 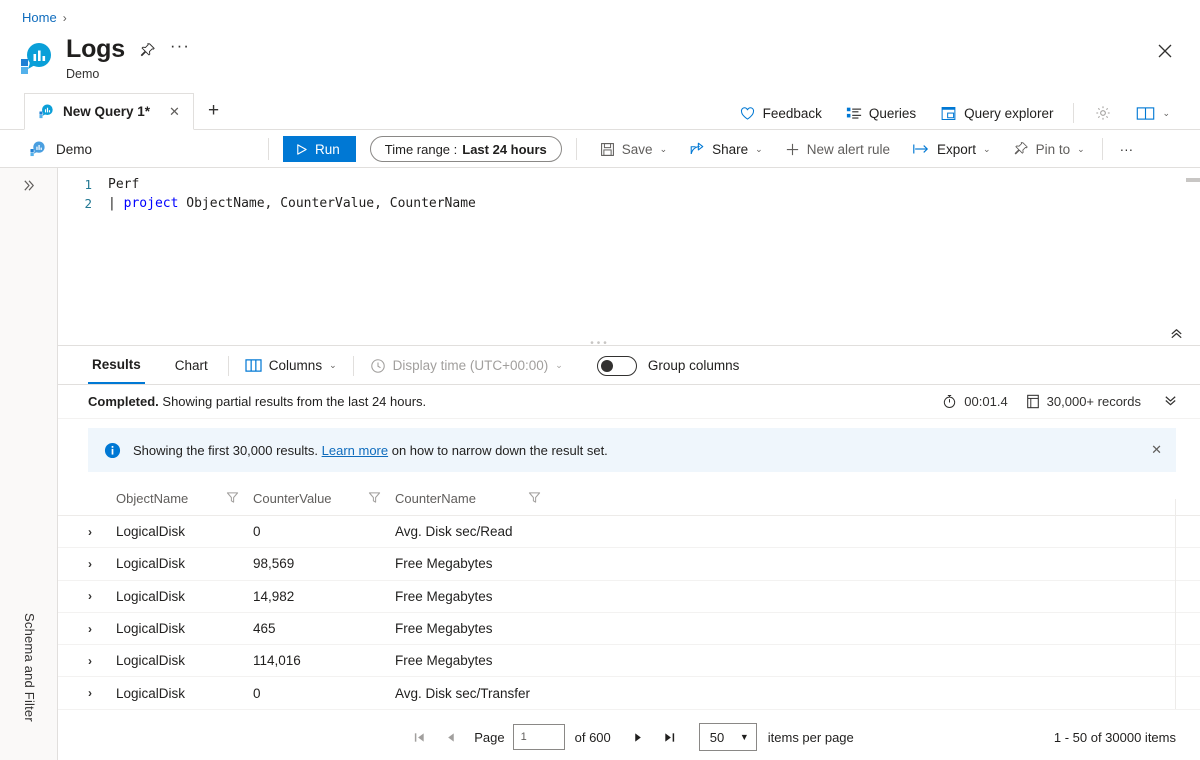 What do you see at coordinates (1165, 51) in the screenshot?
I see `close-blade-button` at bounding box center [1165, 51].